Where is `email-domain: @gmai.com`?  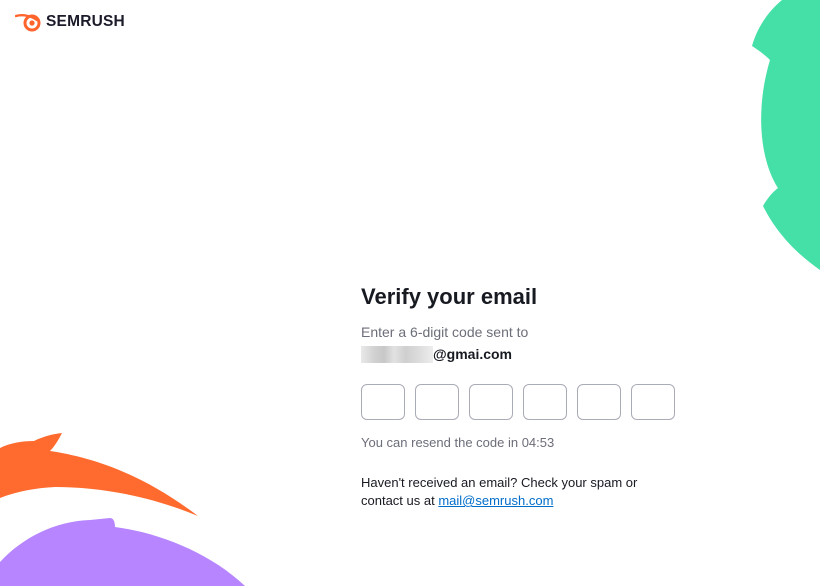
email-domain: @gmai.com is located at coordinates (473, 354).